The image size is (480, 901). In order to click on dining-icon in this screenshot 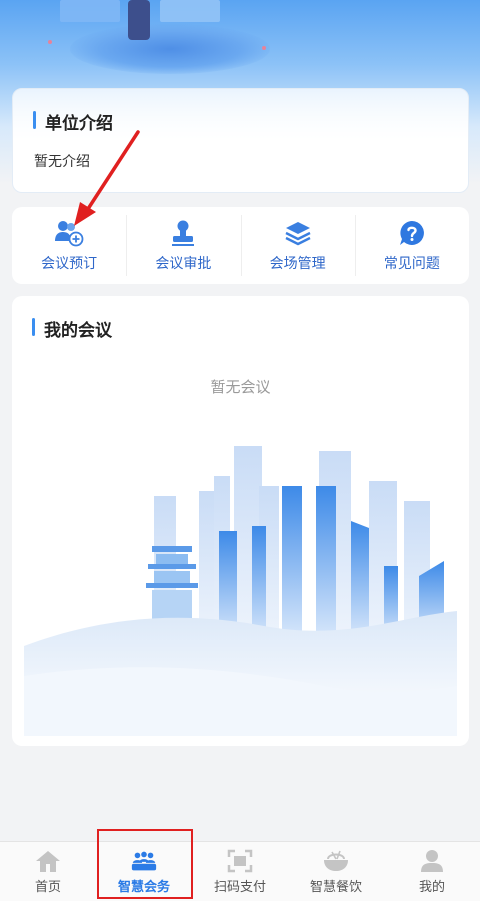, I will do `click(336, 861)`.